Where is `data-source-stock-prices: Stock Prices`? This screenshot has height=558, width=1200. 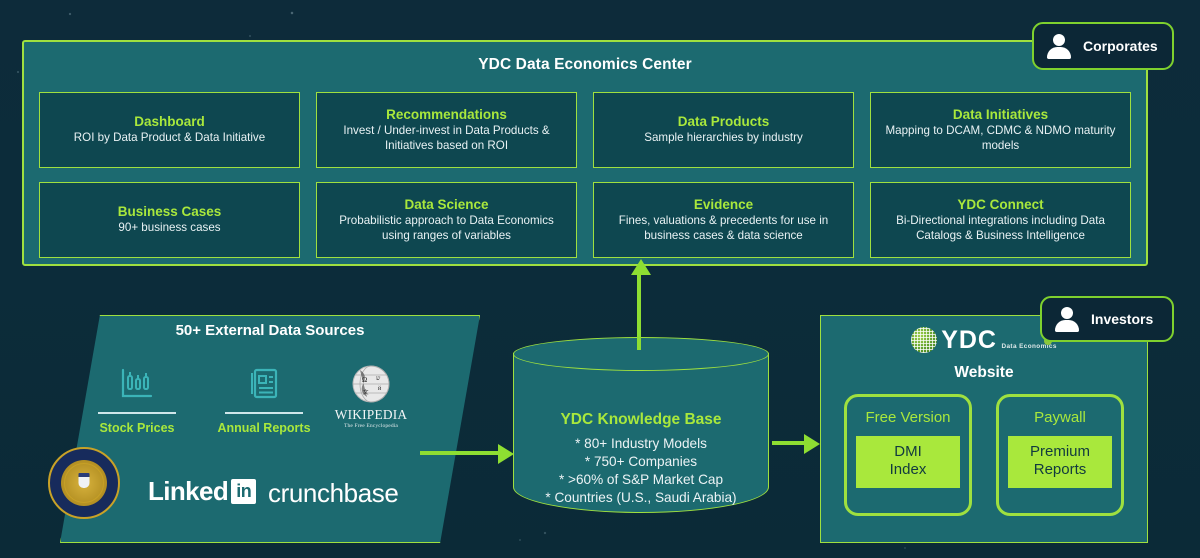 data-source-stock-prices: Stock Prices is located at coordinates (137, 398).